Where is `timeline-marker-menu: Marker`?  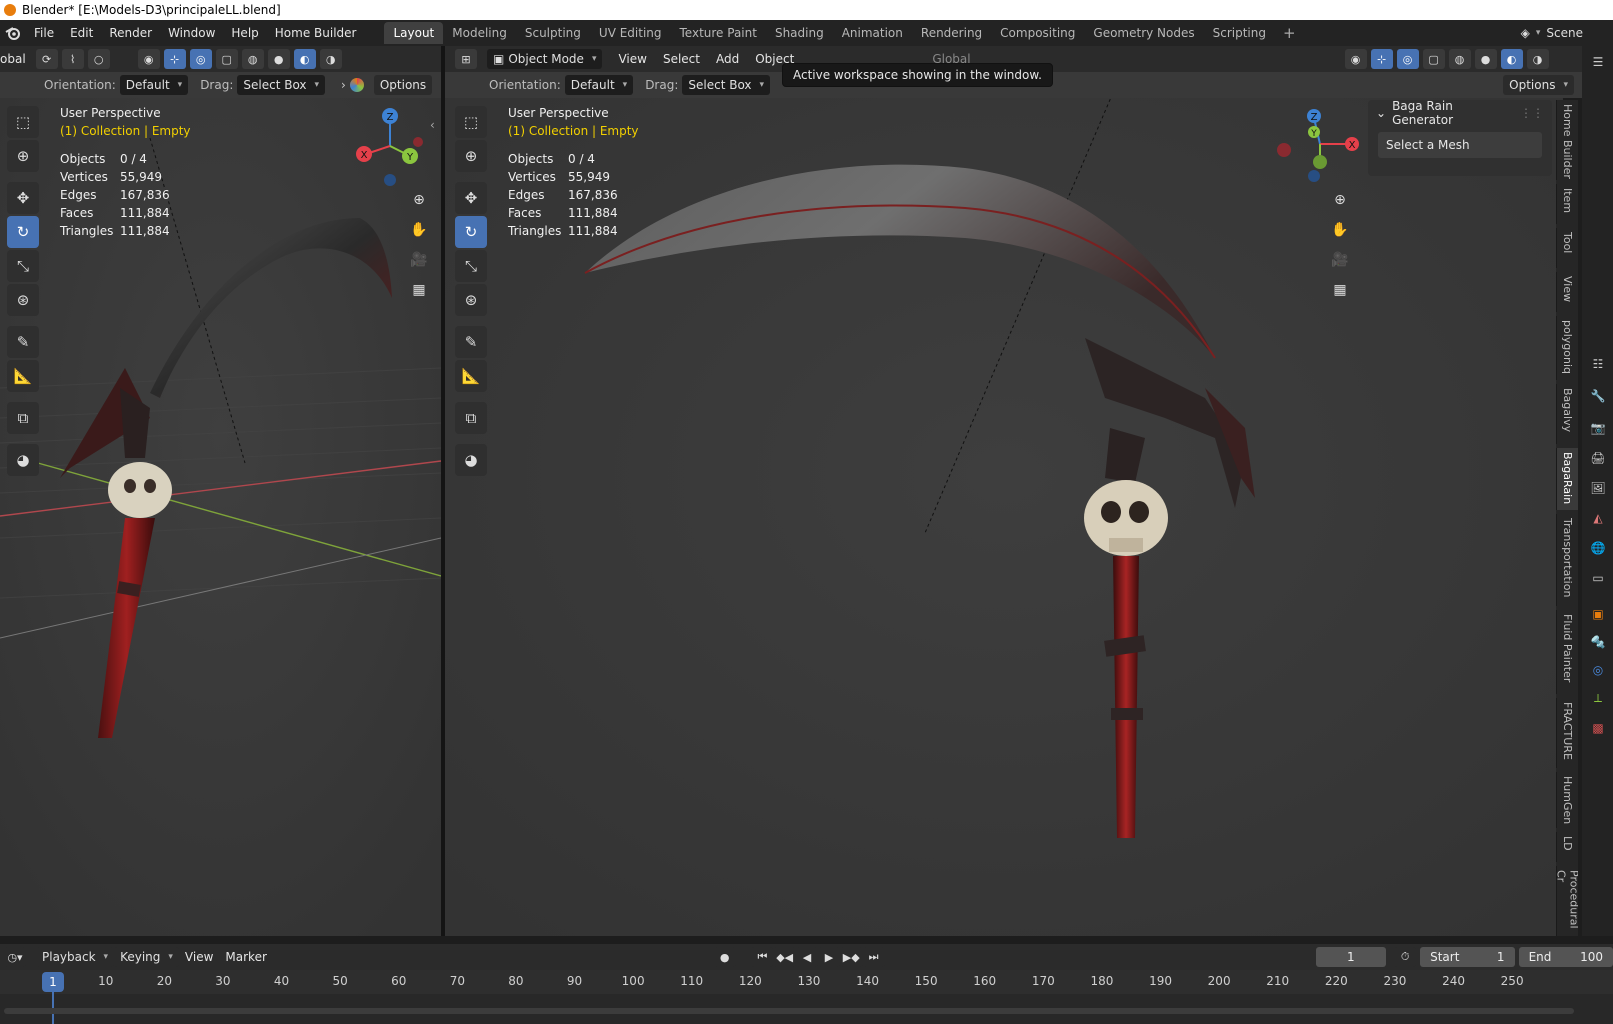 timeline-marker-menu: Marker is located at coordinates (245, 957).